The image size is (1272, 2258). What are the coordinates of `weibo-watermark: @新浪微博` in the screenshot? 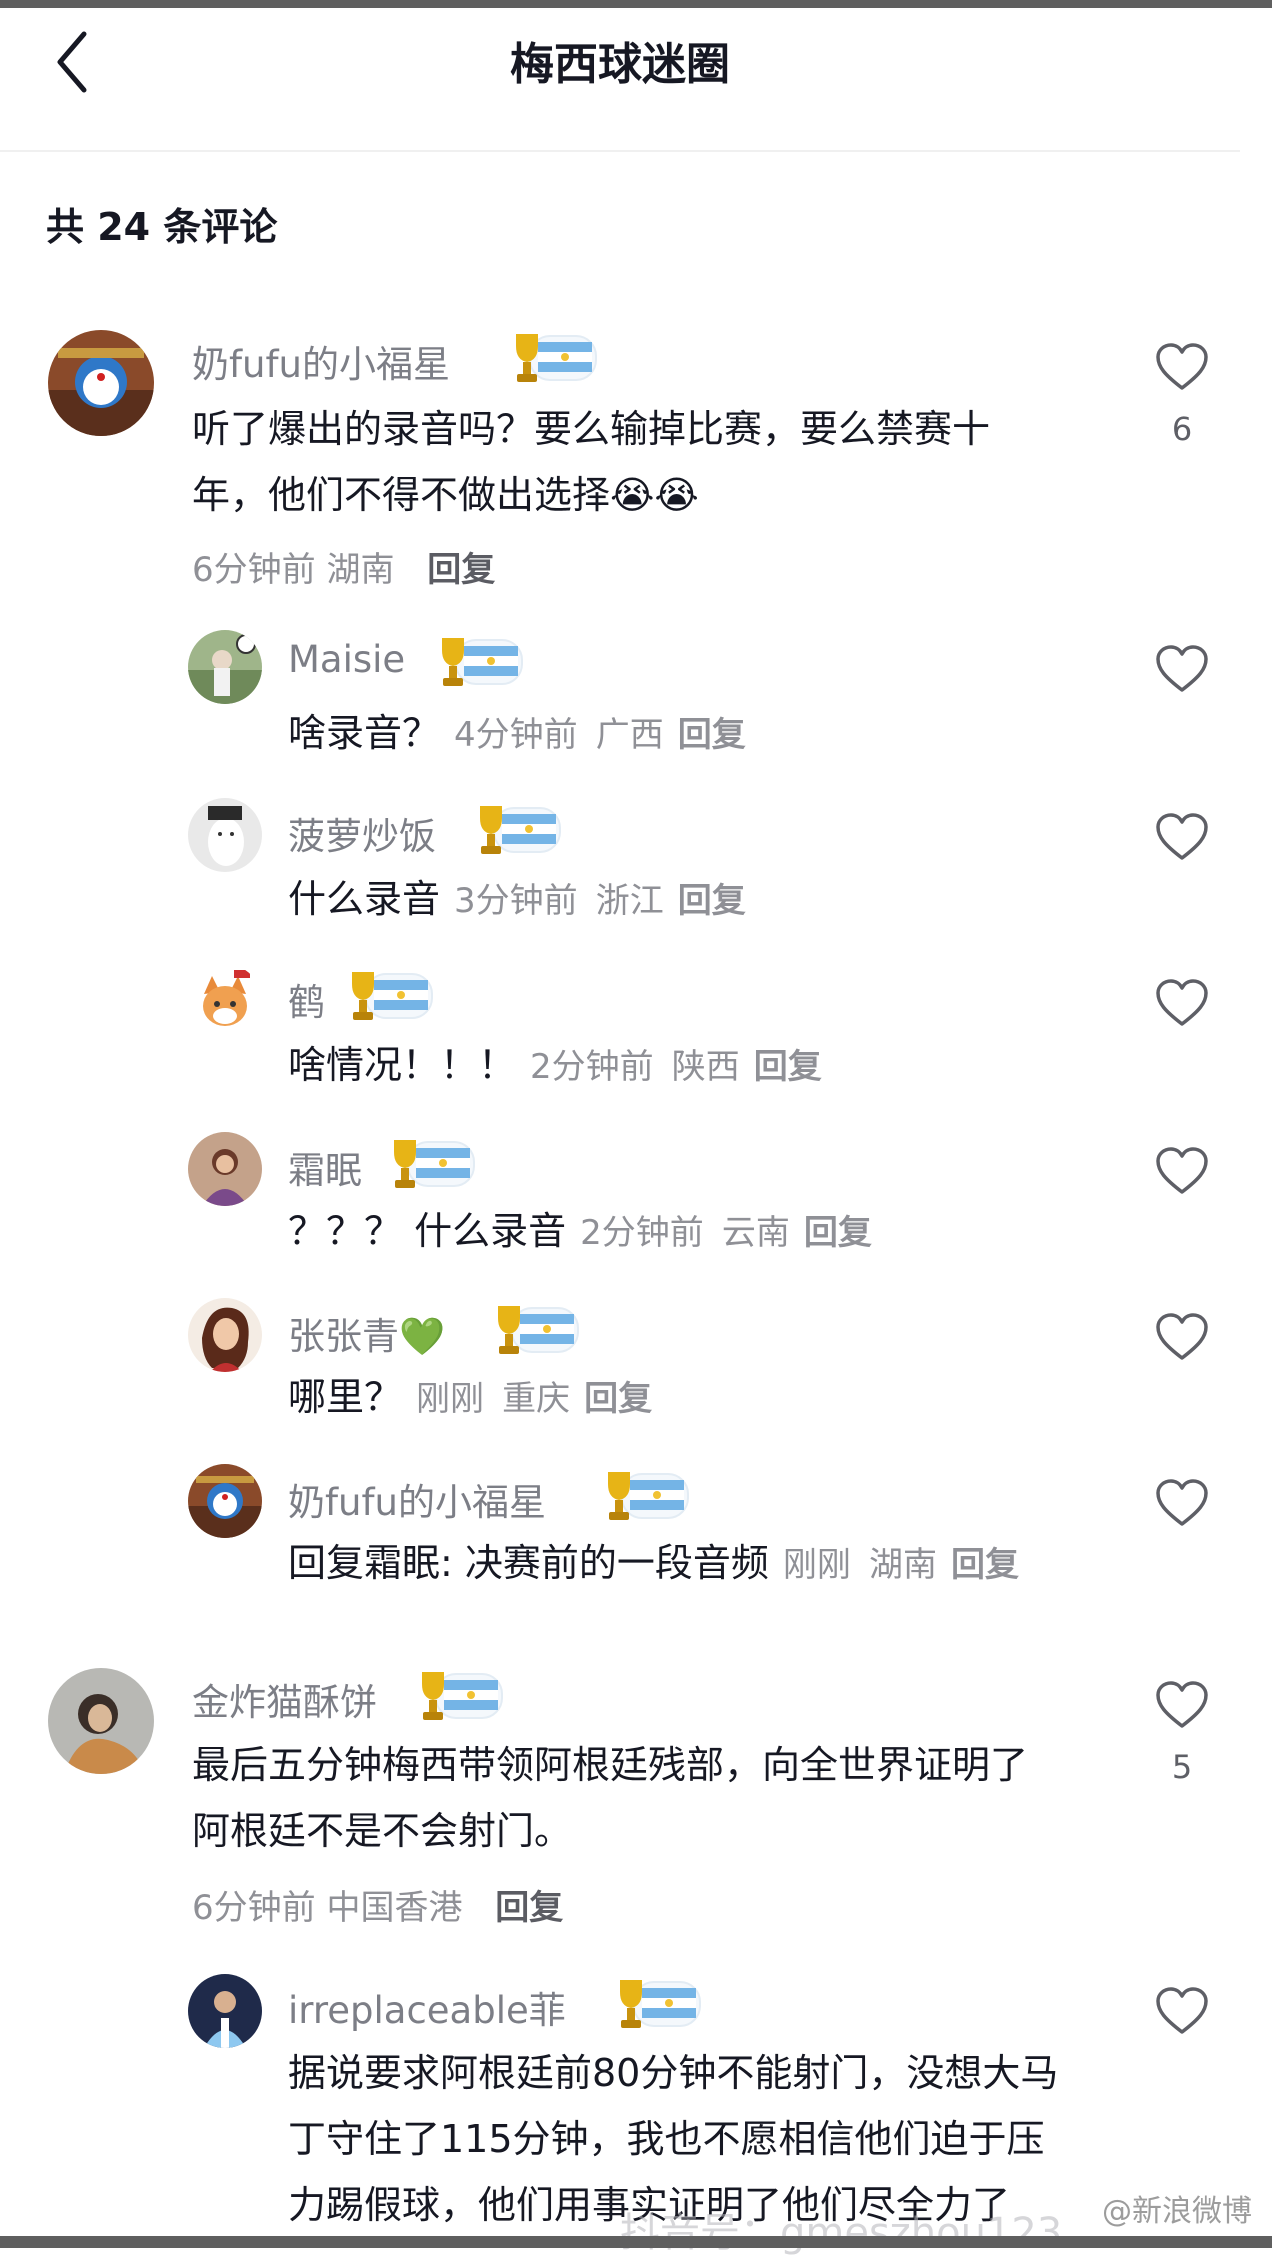 It's located at (1177, 2211).